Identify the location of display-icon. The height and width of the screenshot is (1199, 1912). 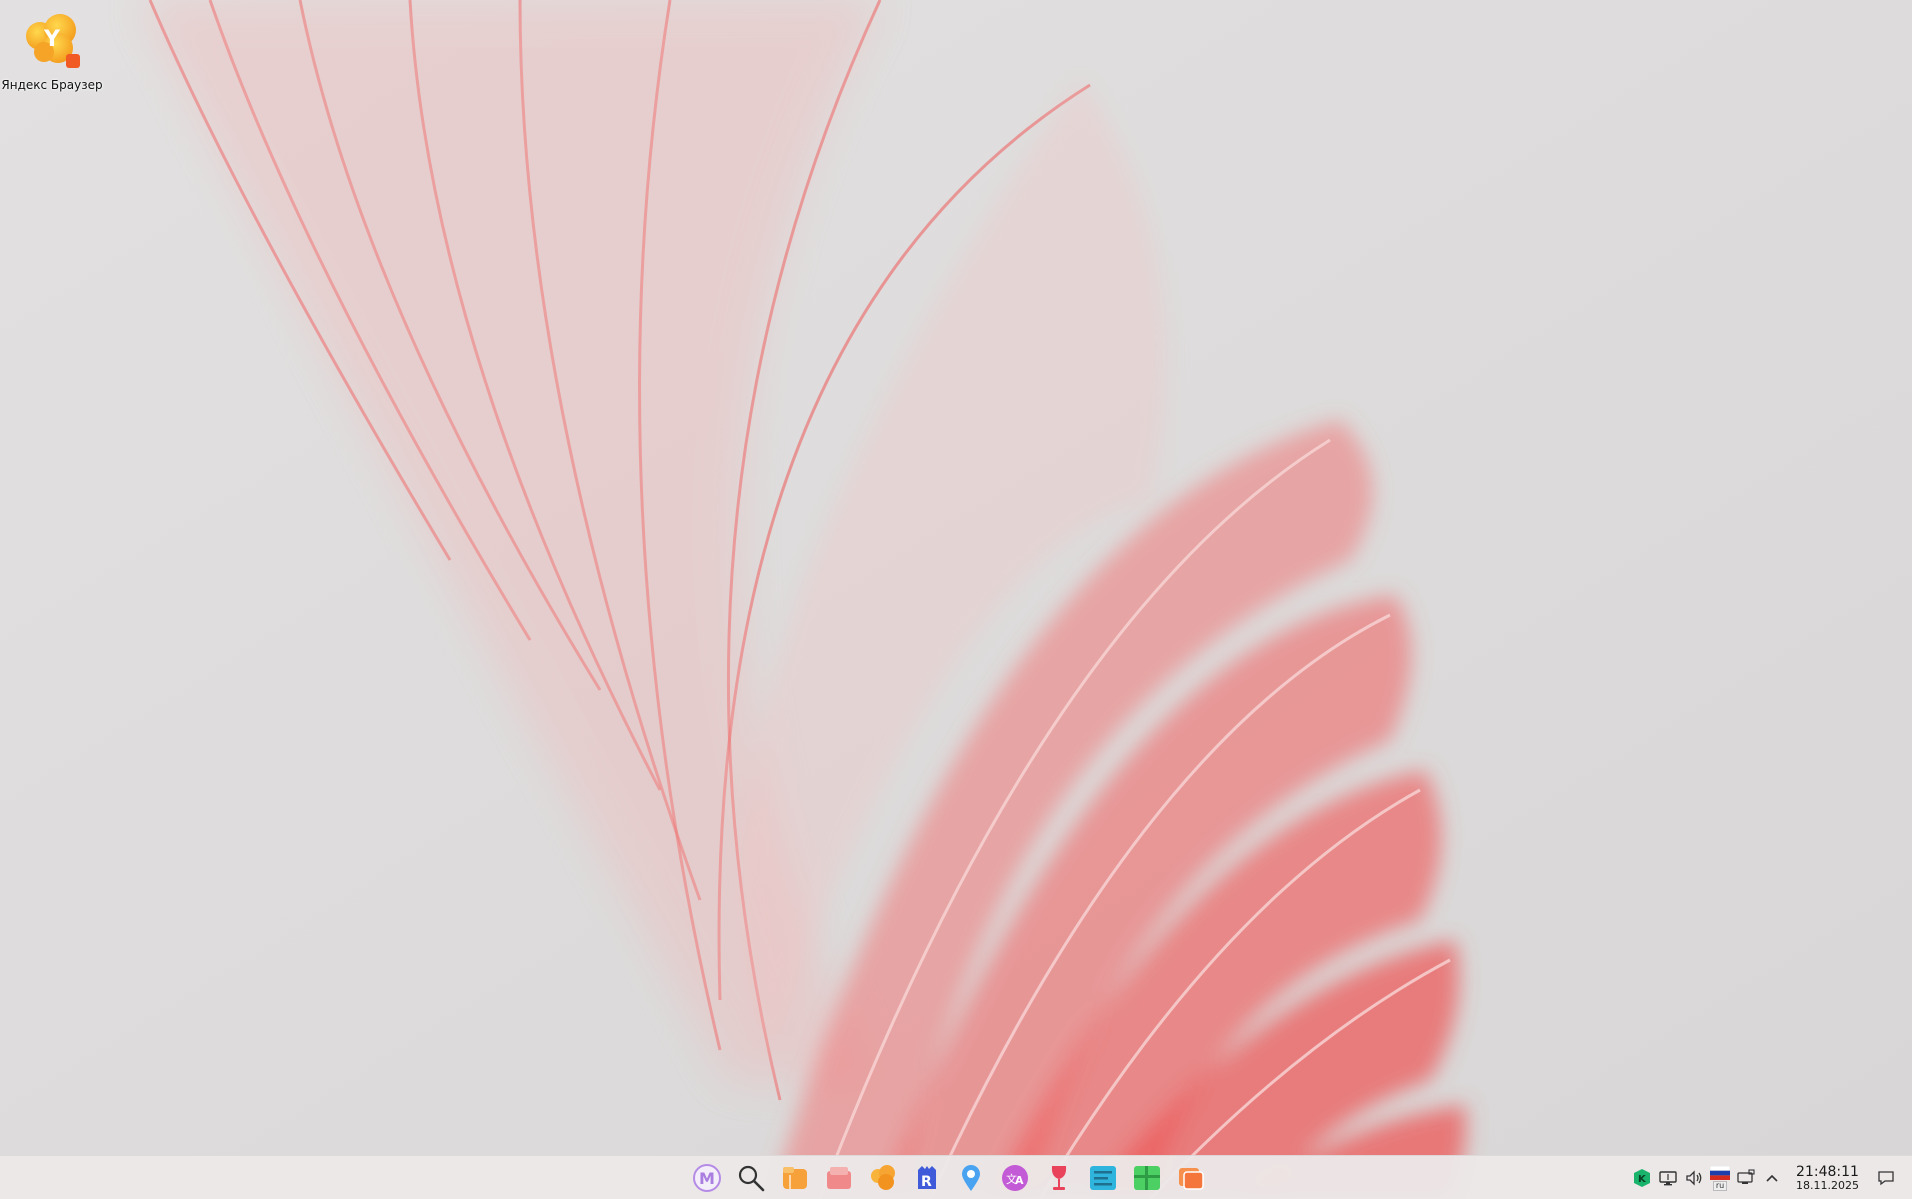
(1668, 1178).